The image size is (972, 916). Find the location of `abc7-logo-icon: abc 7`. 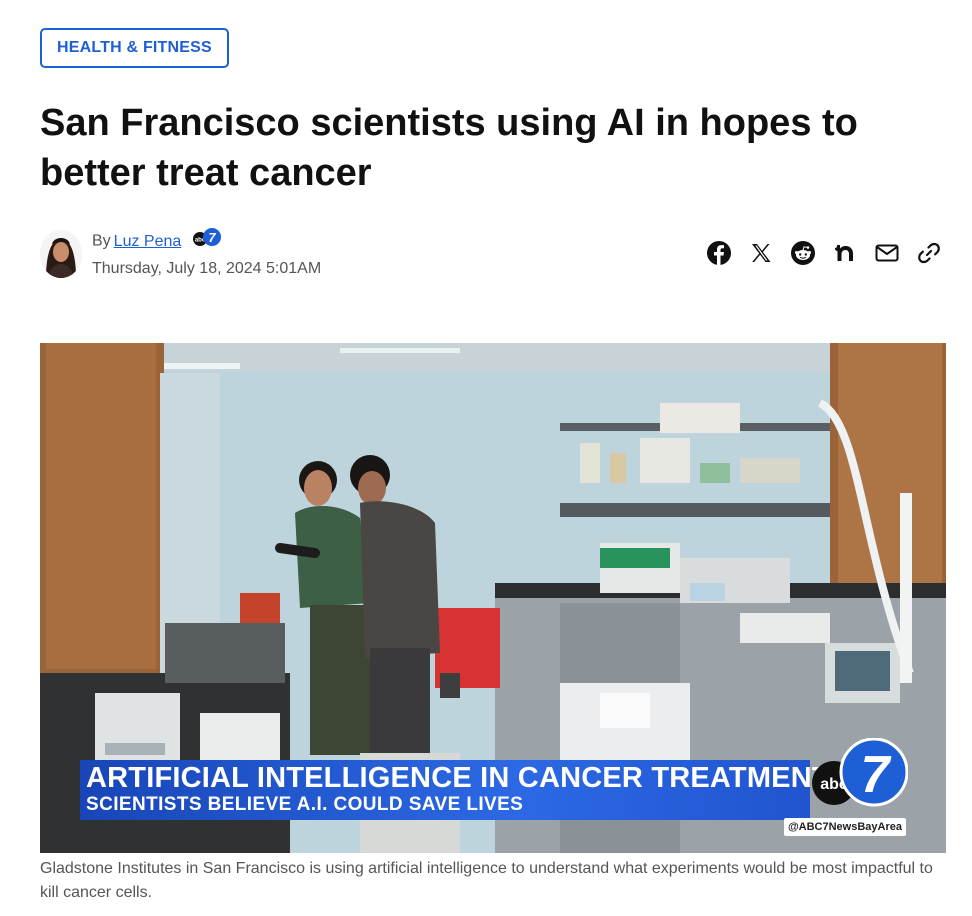

abc7-logo-icon: abc 7 is located at coordinates (860, 778).